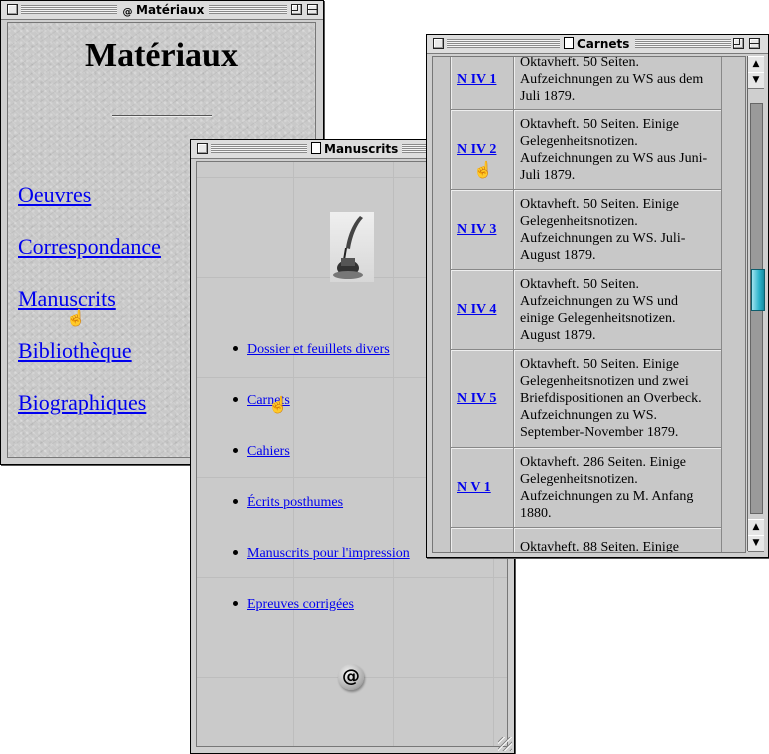  I want to click on list-item: Epreuves corrigées, so click(293, 605).